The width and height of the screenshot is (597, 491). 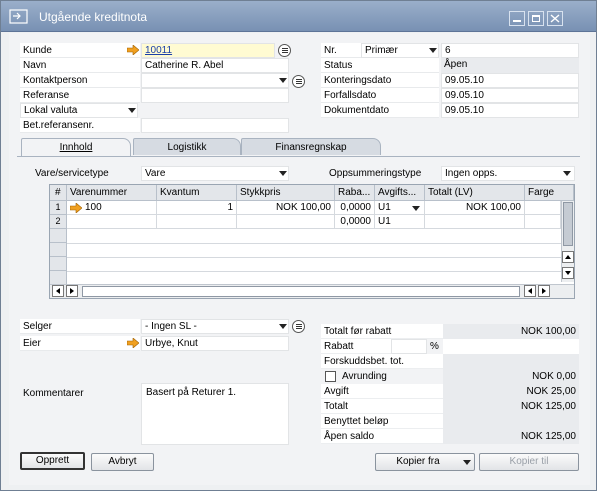 What do you see at coordinates (400, 222) in the screenshot?
I see `avgift-cell: U1` at bounding box center [400, 222].